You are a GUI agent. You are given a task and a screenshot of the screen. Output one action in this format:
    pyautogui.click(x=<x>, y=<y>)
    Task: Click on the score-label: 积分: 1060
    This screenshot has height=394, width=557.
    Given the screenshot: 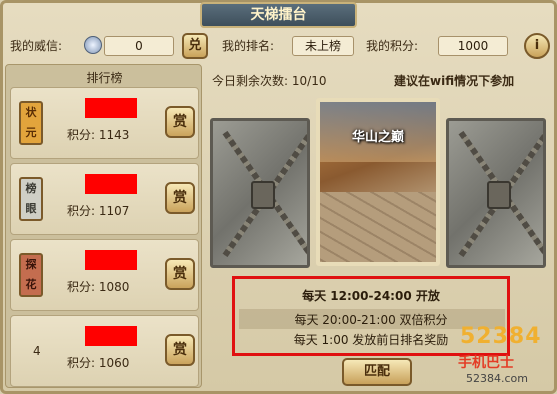 What is the action you would take?
    pyautogui.click(x=98, y=363)
    